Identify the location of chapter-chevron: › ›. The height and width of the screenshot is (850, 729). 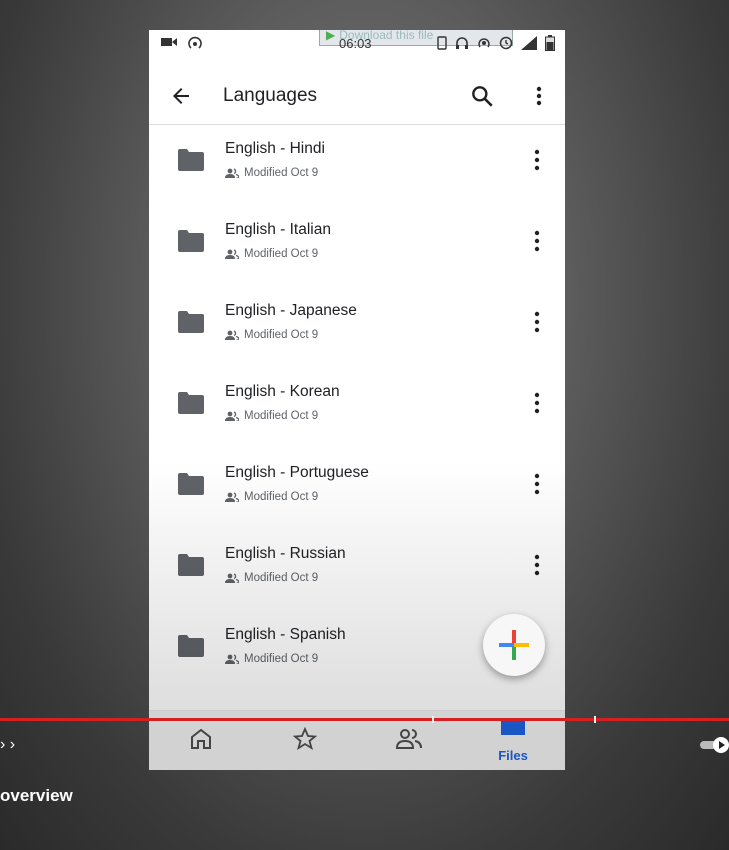
(7, 745).